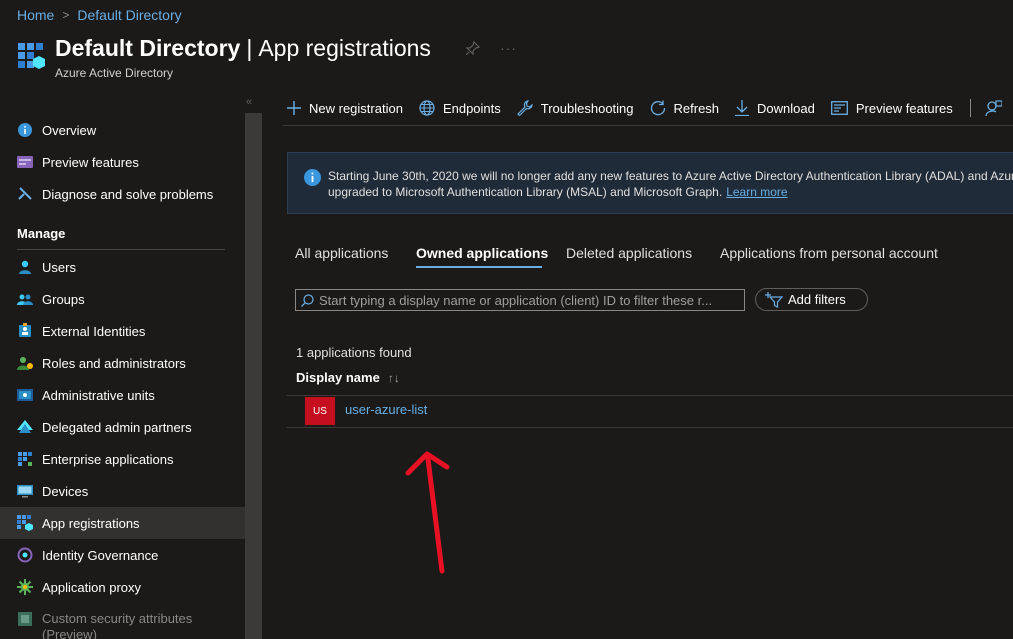 The width and height of the screenshot is (1013, 639). What do you see at coordinates (684, 108) in the screenshot?
I see `refresh-button: Refresh` at bounding box center [684, 108].